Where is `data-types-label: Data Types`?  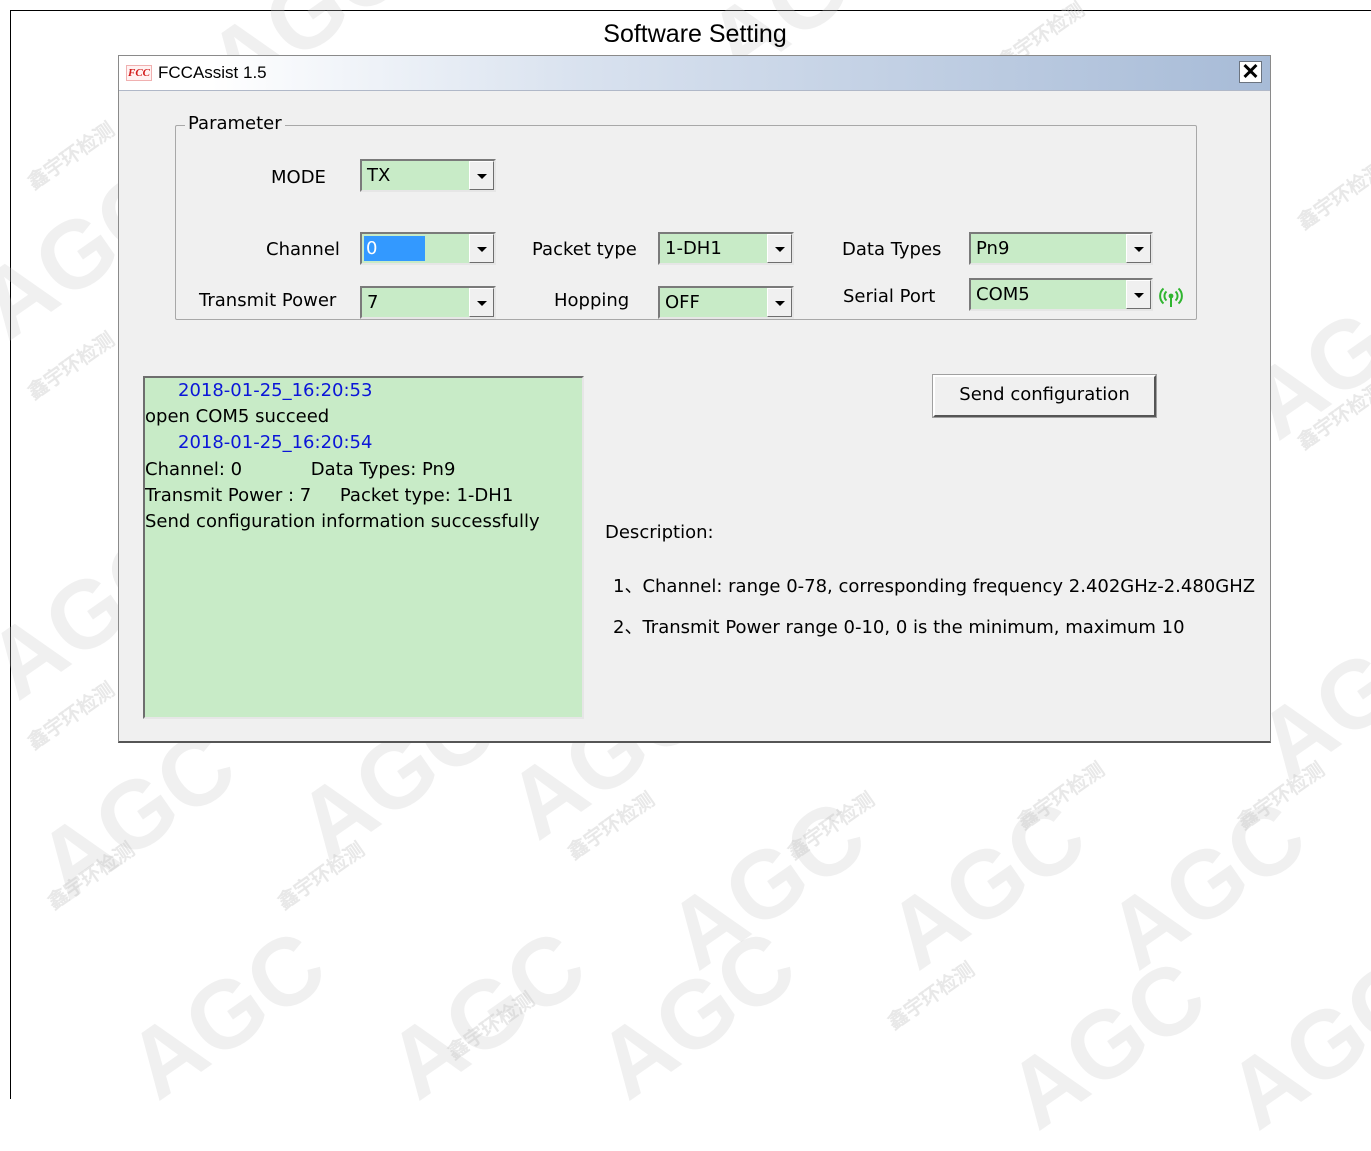 data-types-label: Data Types is located at coordinates (892, 249).